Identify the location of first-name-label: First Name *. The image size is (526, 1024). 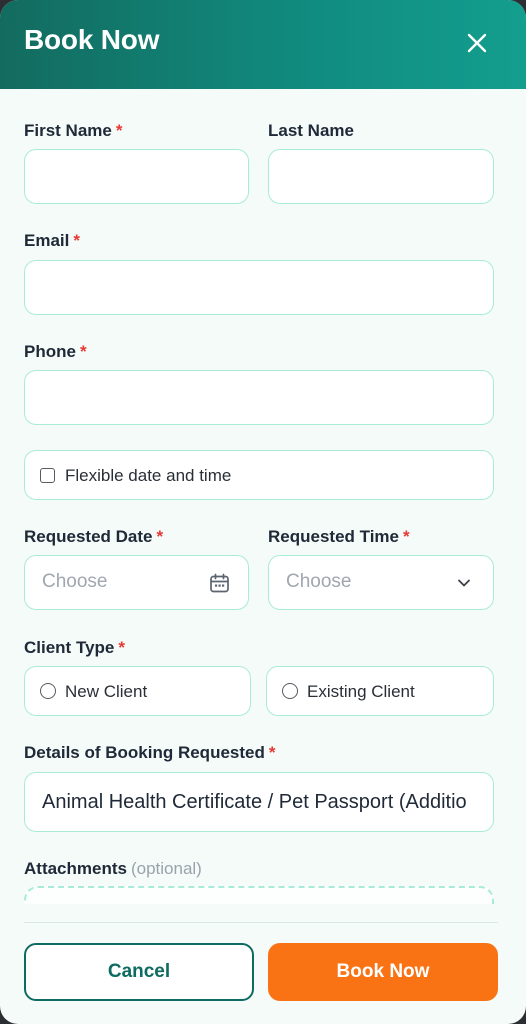
(73, 130).